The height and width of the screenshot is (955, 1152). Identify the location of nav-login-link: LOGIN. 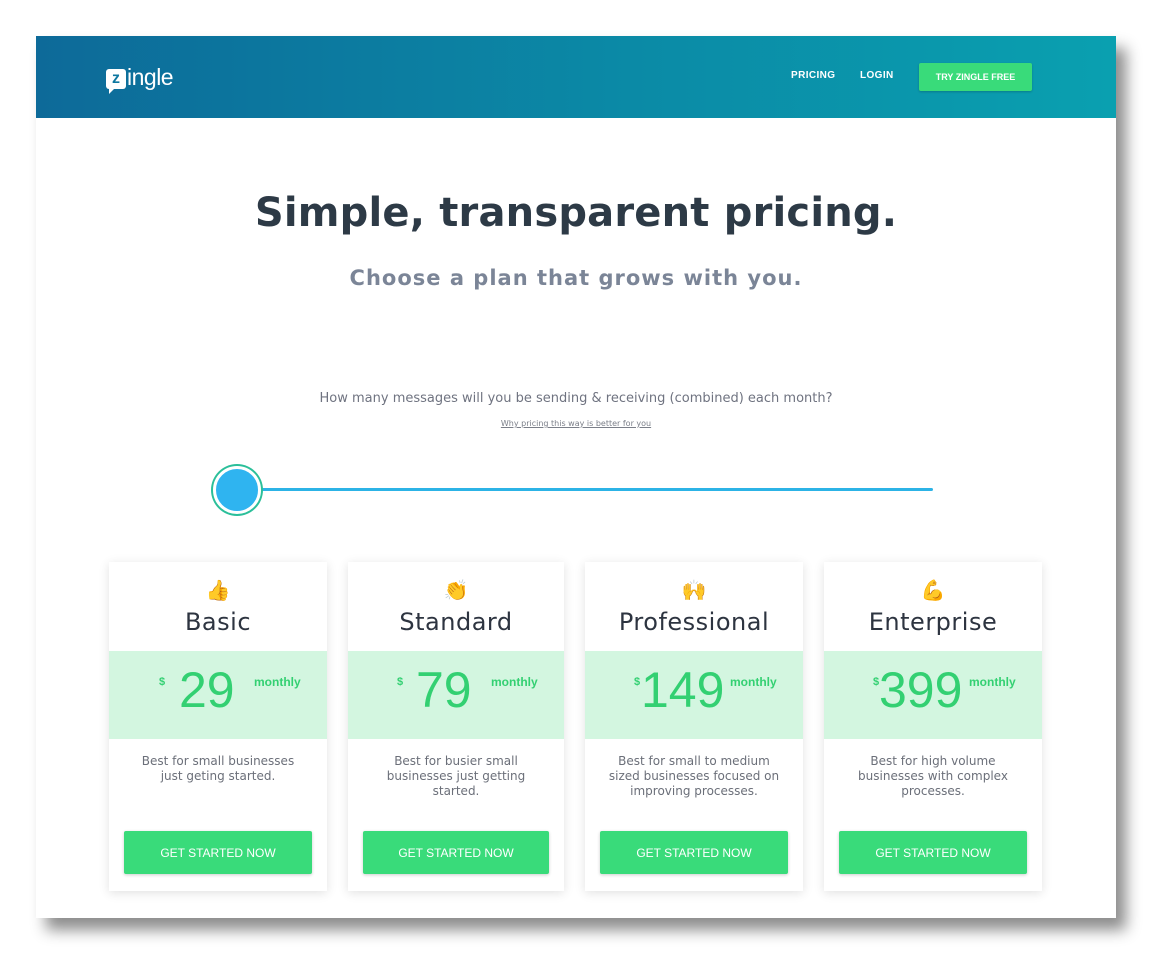
(877, 75).